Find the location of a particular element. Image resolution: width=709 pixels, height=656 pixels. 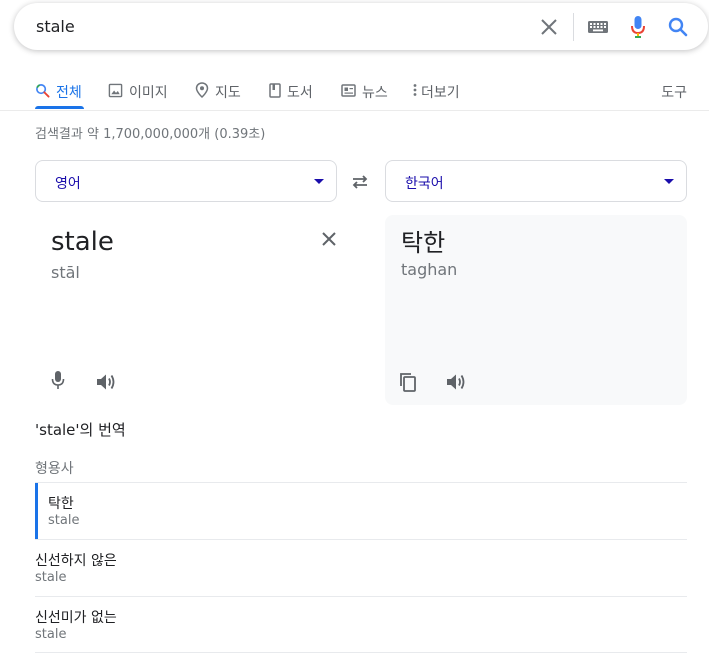

search-tabs: 전체 이미지 지도 도서 뉴스 더보기 도구 is located at coordinates (354, 90).